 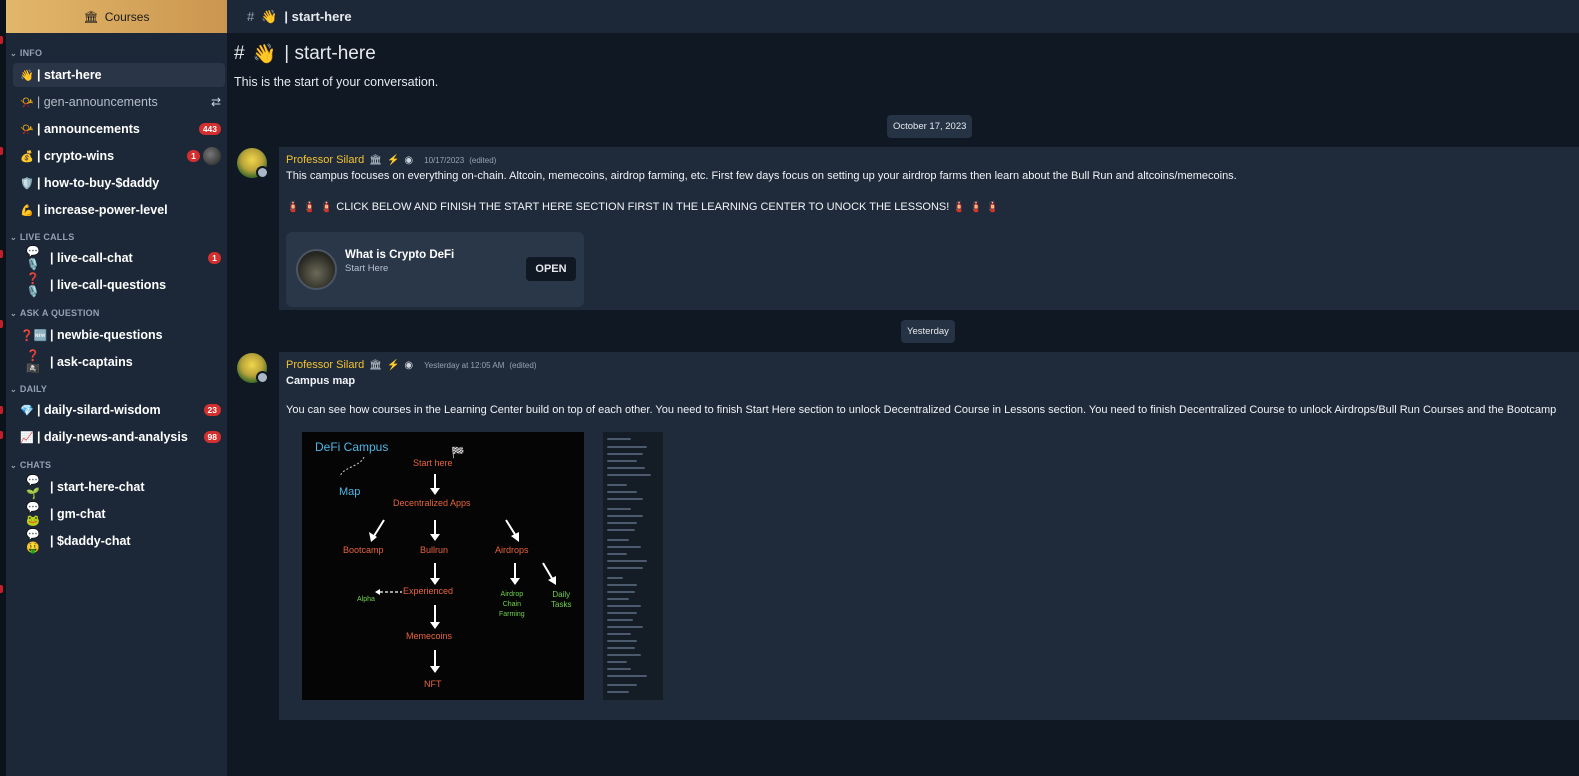 What do you see at coordinates (215, 102) in the screenshot?
I see `swap-icon: ⇄` at bounding box center [215, 102].